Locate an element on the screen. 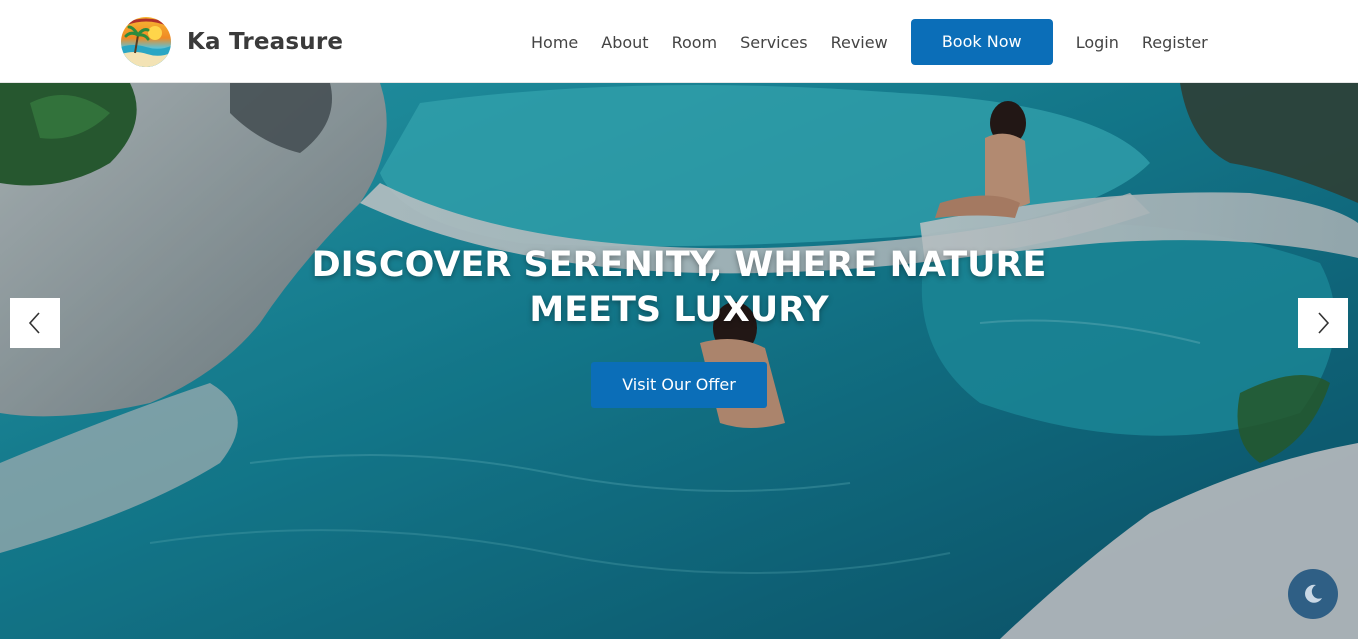 The height and width of the screenshot is (639, 1358). nav-home: Home is located at coordinates (554, 42).